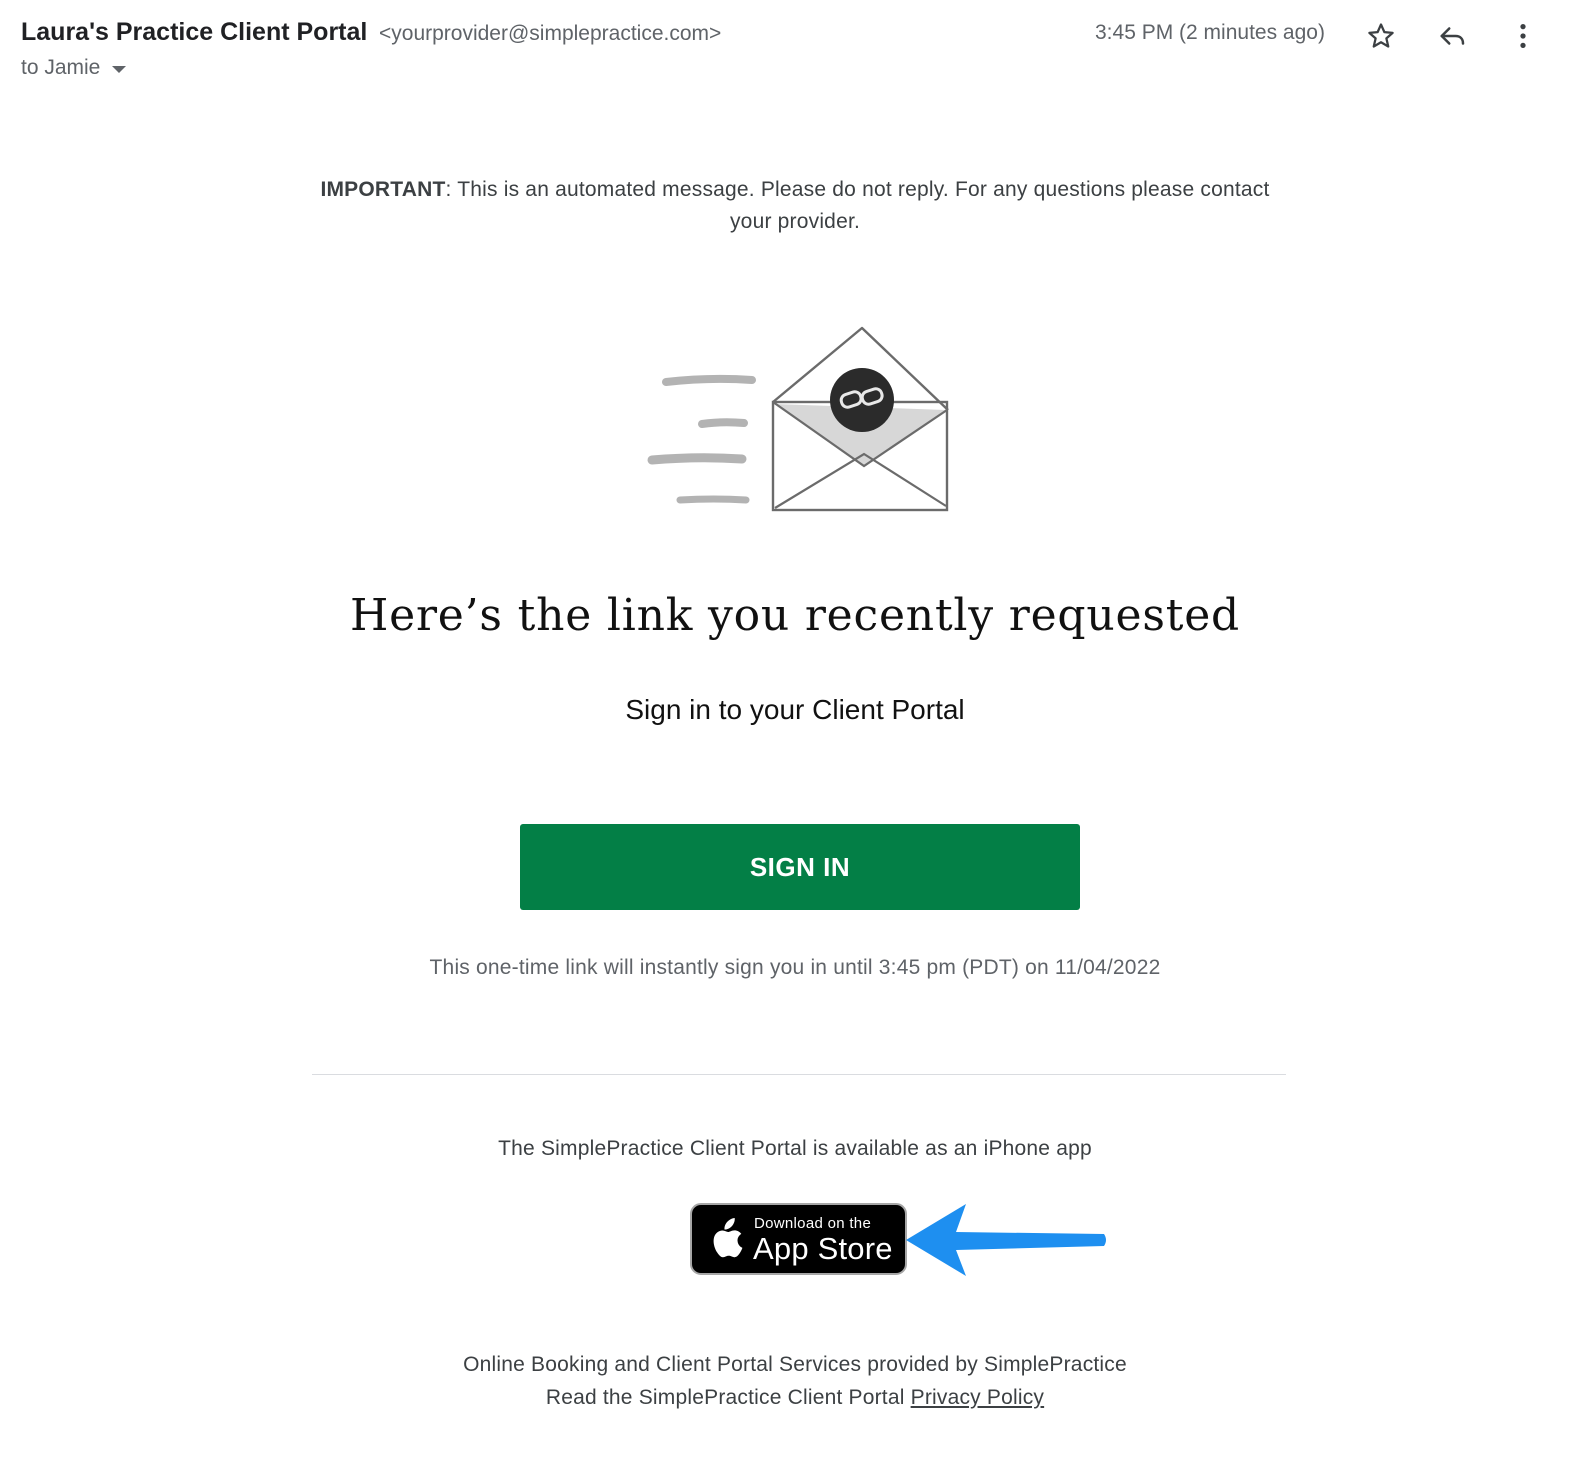  What do you see at coordinates (119, 69) in the screenshot?
I see `chevron-down-icon` at bounding box center [119, 69].